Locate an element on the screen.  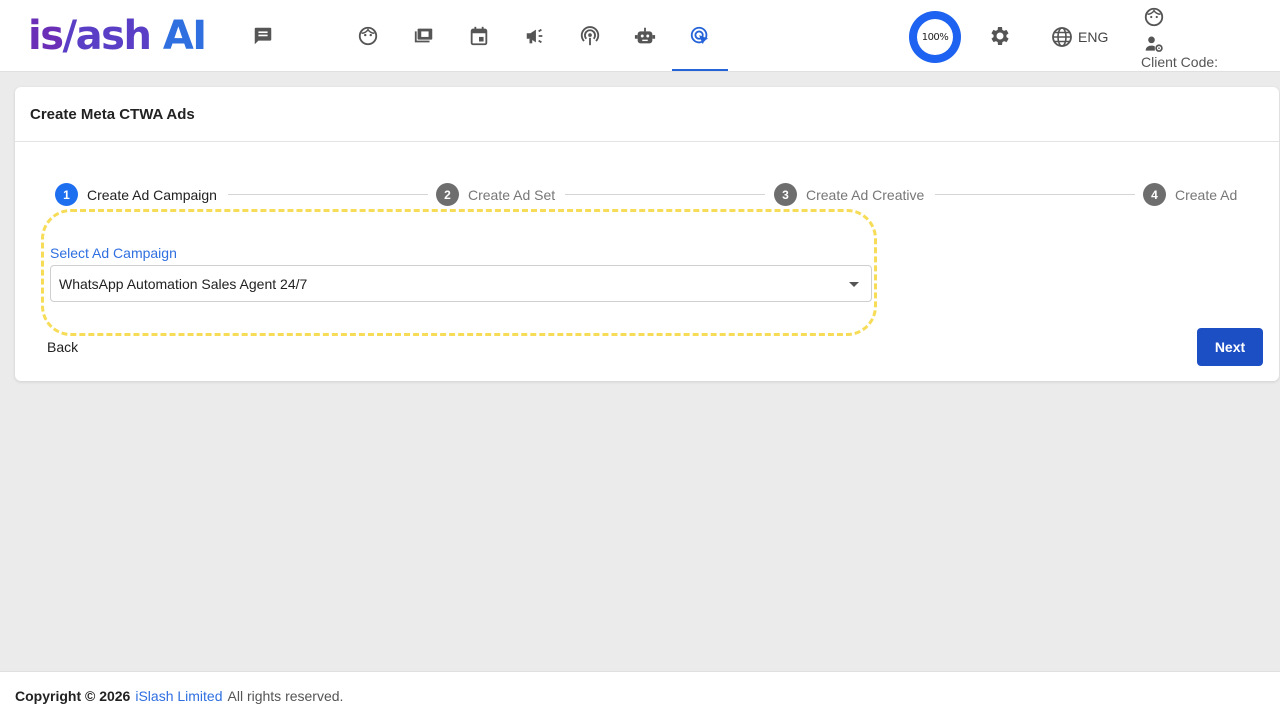
next-button: Next is located at coordinates (1230, 347).